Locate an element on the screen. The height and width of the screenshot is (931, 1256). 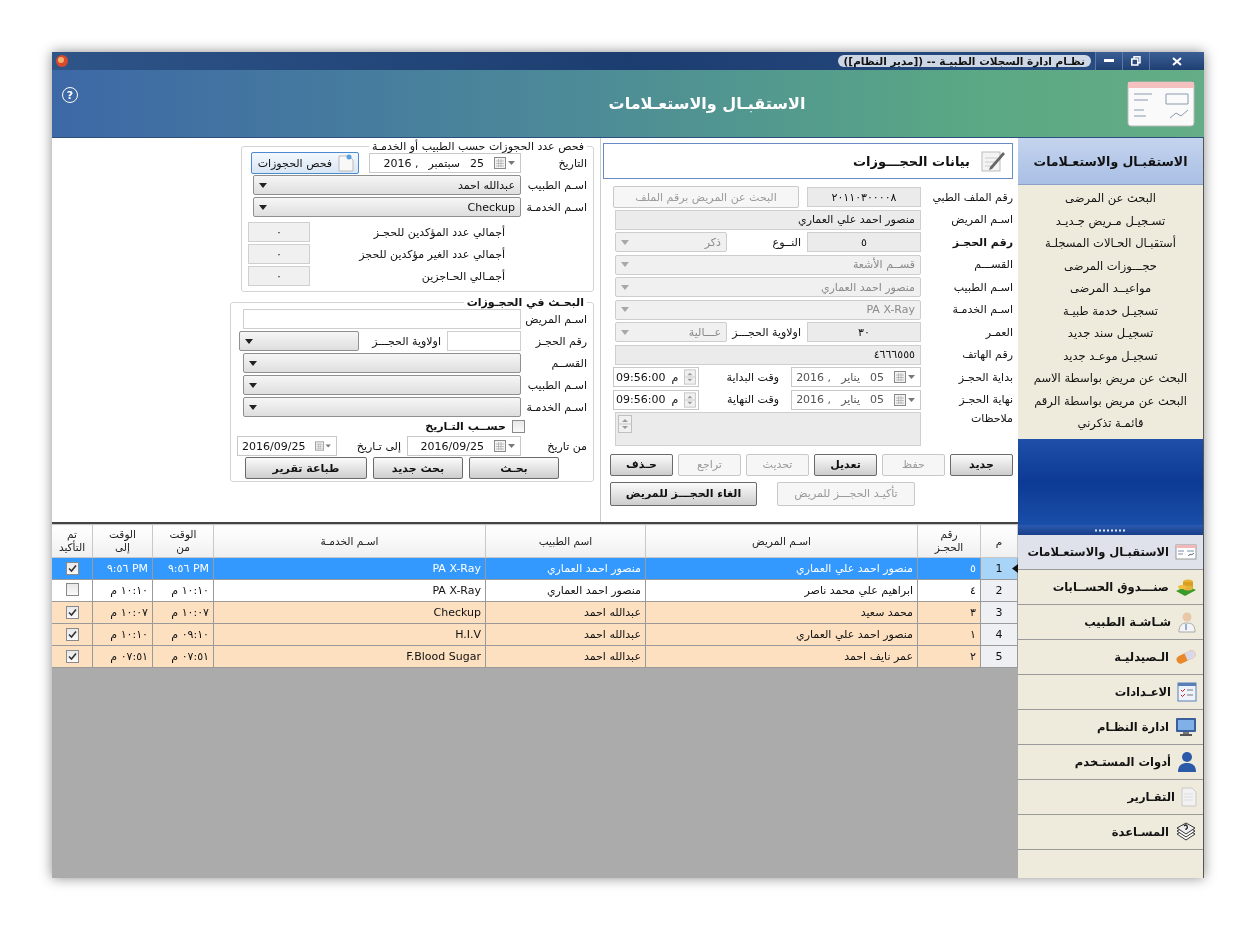
column-header: الوقت إلى is located at coordinates (122, 541).